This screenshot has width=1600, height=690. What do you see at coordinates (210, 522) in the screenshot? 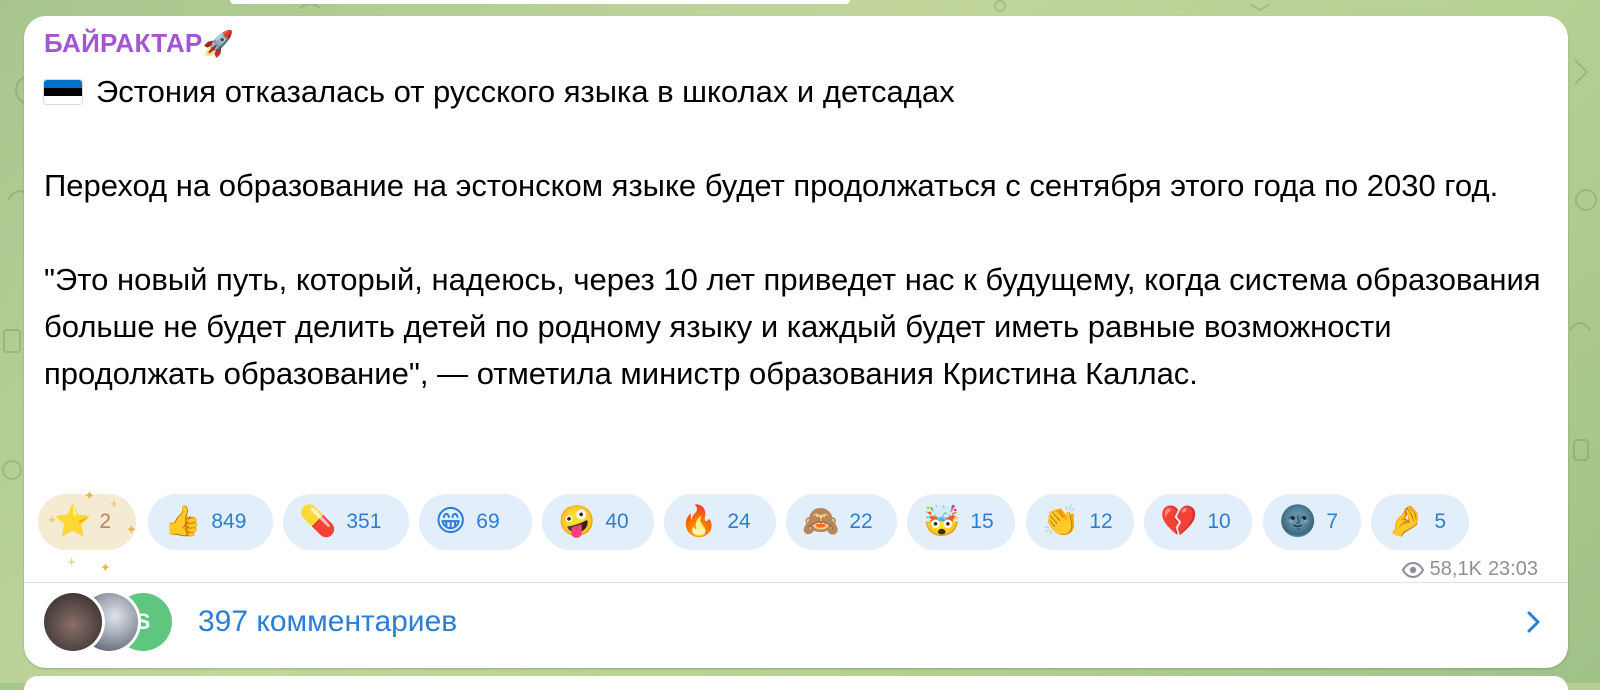
I see `reaction-chip: 👍 849` at bounding box center [210, 522].